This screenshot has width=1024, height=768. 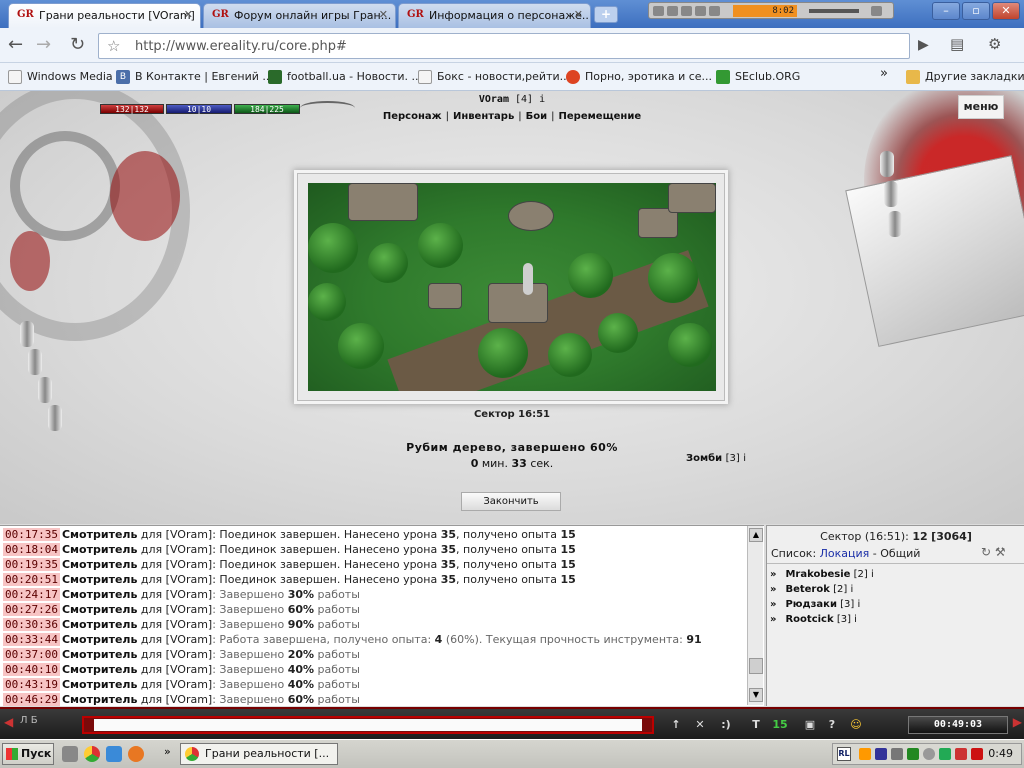 What do you see at coordinates (104, 15) in the screenshot?
I see `tab-ereality-core: GR Грани реальности [VOram] ✕` at bounding box center [104, 15].